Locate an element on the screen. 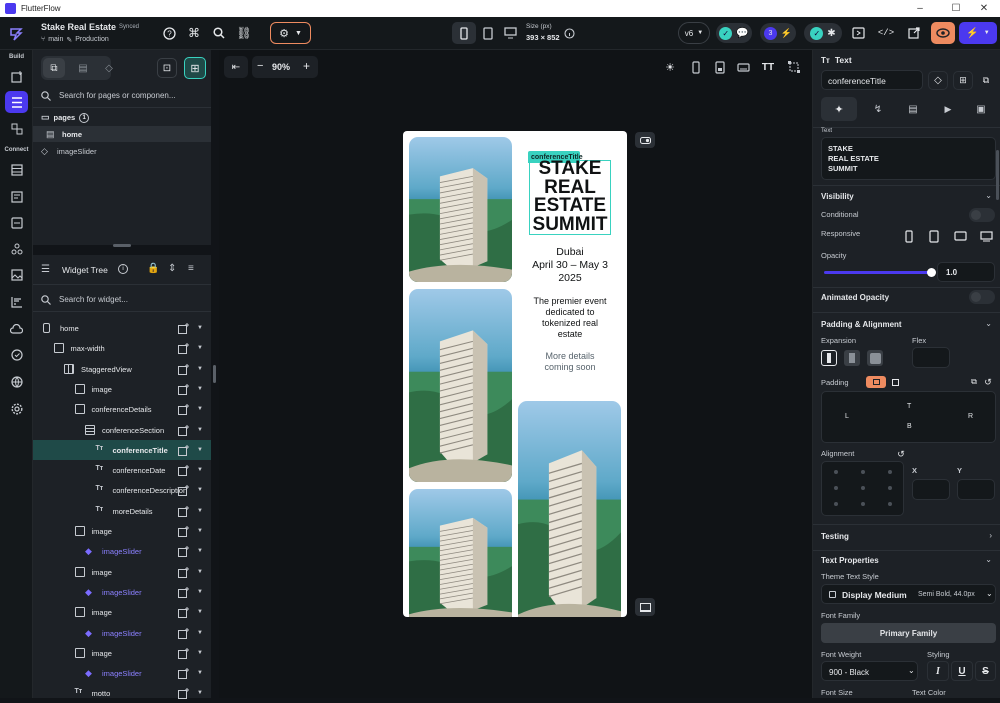 This screenshot has height=703, width=1000. more-details: More details coming soon is located at coordinates (570, 362).